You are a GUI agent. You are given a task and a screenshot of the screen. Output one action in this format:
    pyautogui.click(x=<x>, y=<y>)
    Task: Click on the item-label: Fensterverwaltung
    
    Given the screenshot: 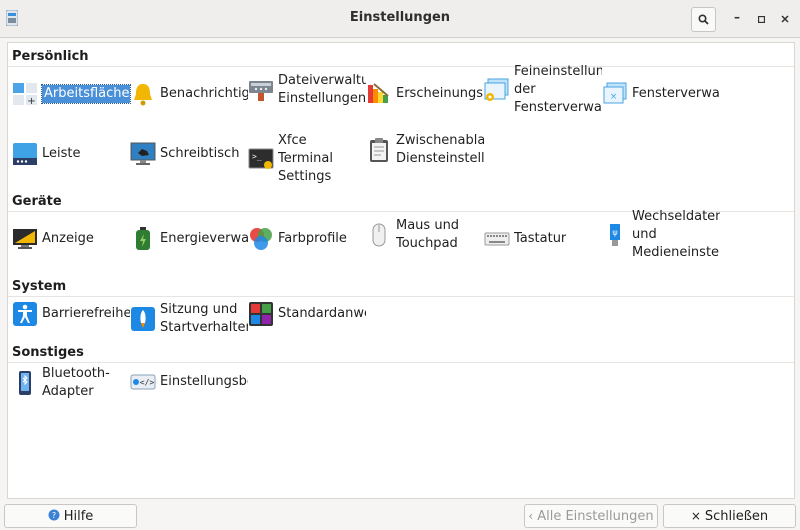 What is the action you would take?
    pyautogui.click(x=676, y=93)
    